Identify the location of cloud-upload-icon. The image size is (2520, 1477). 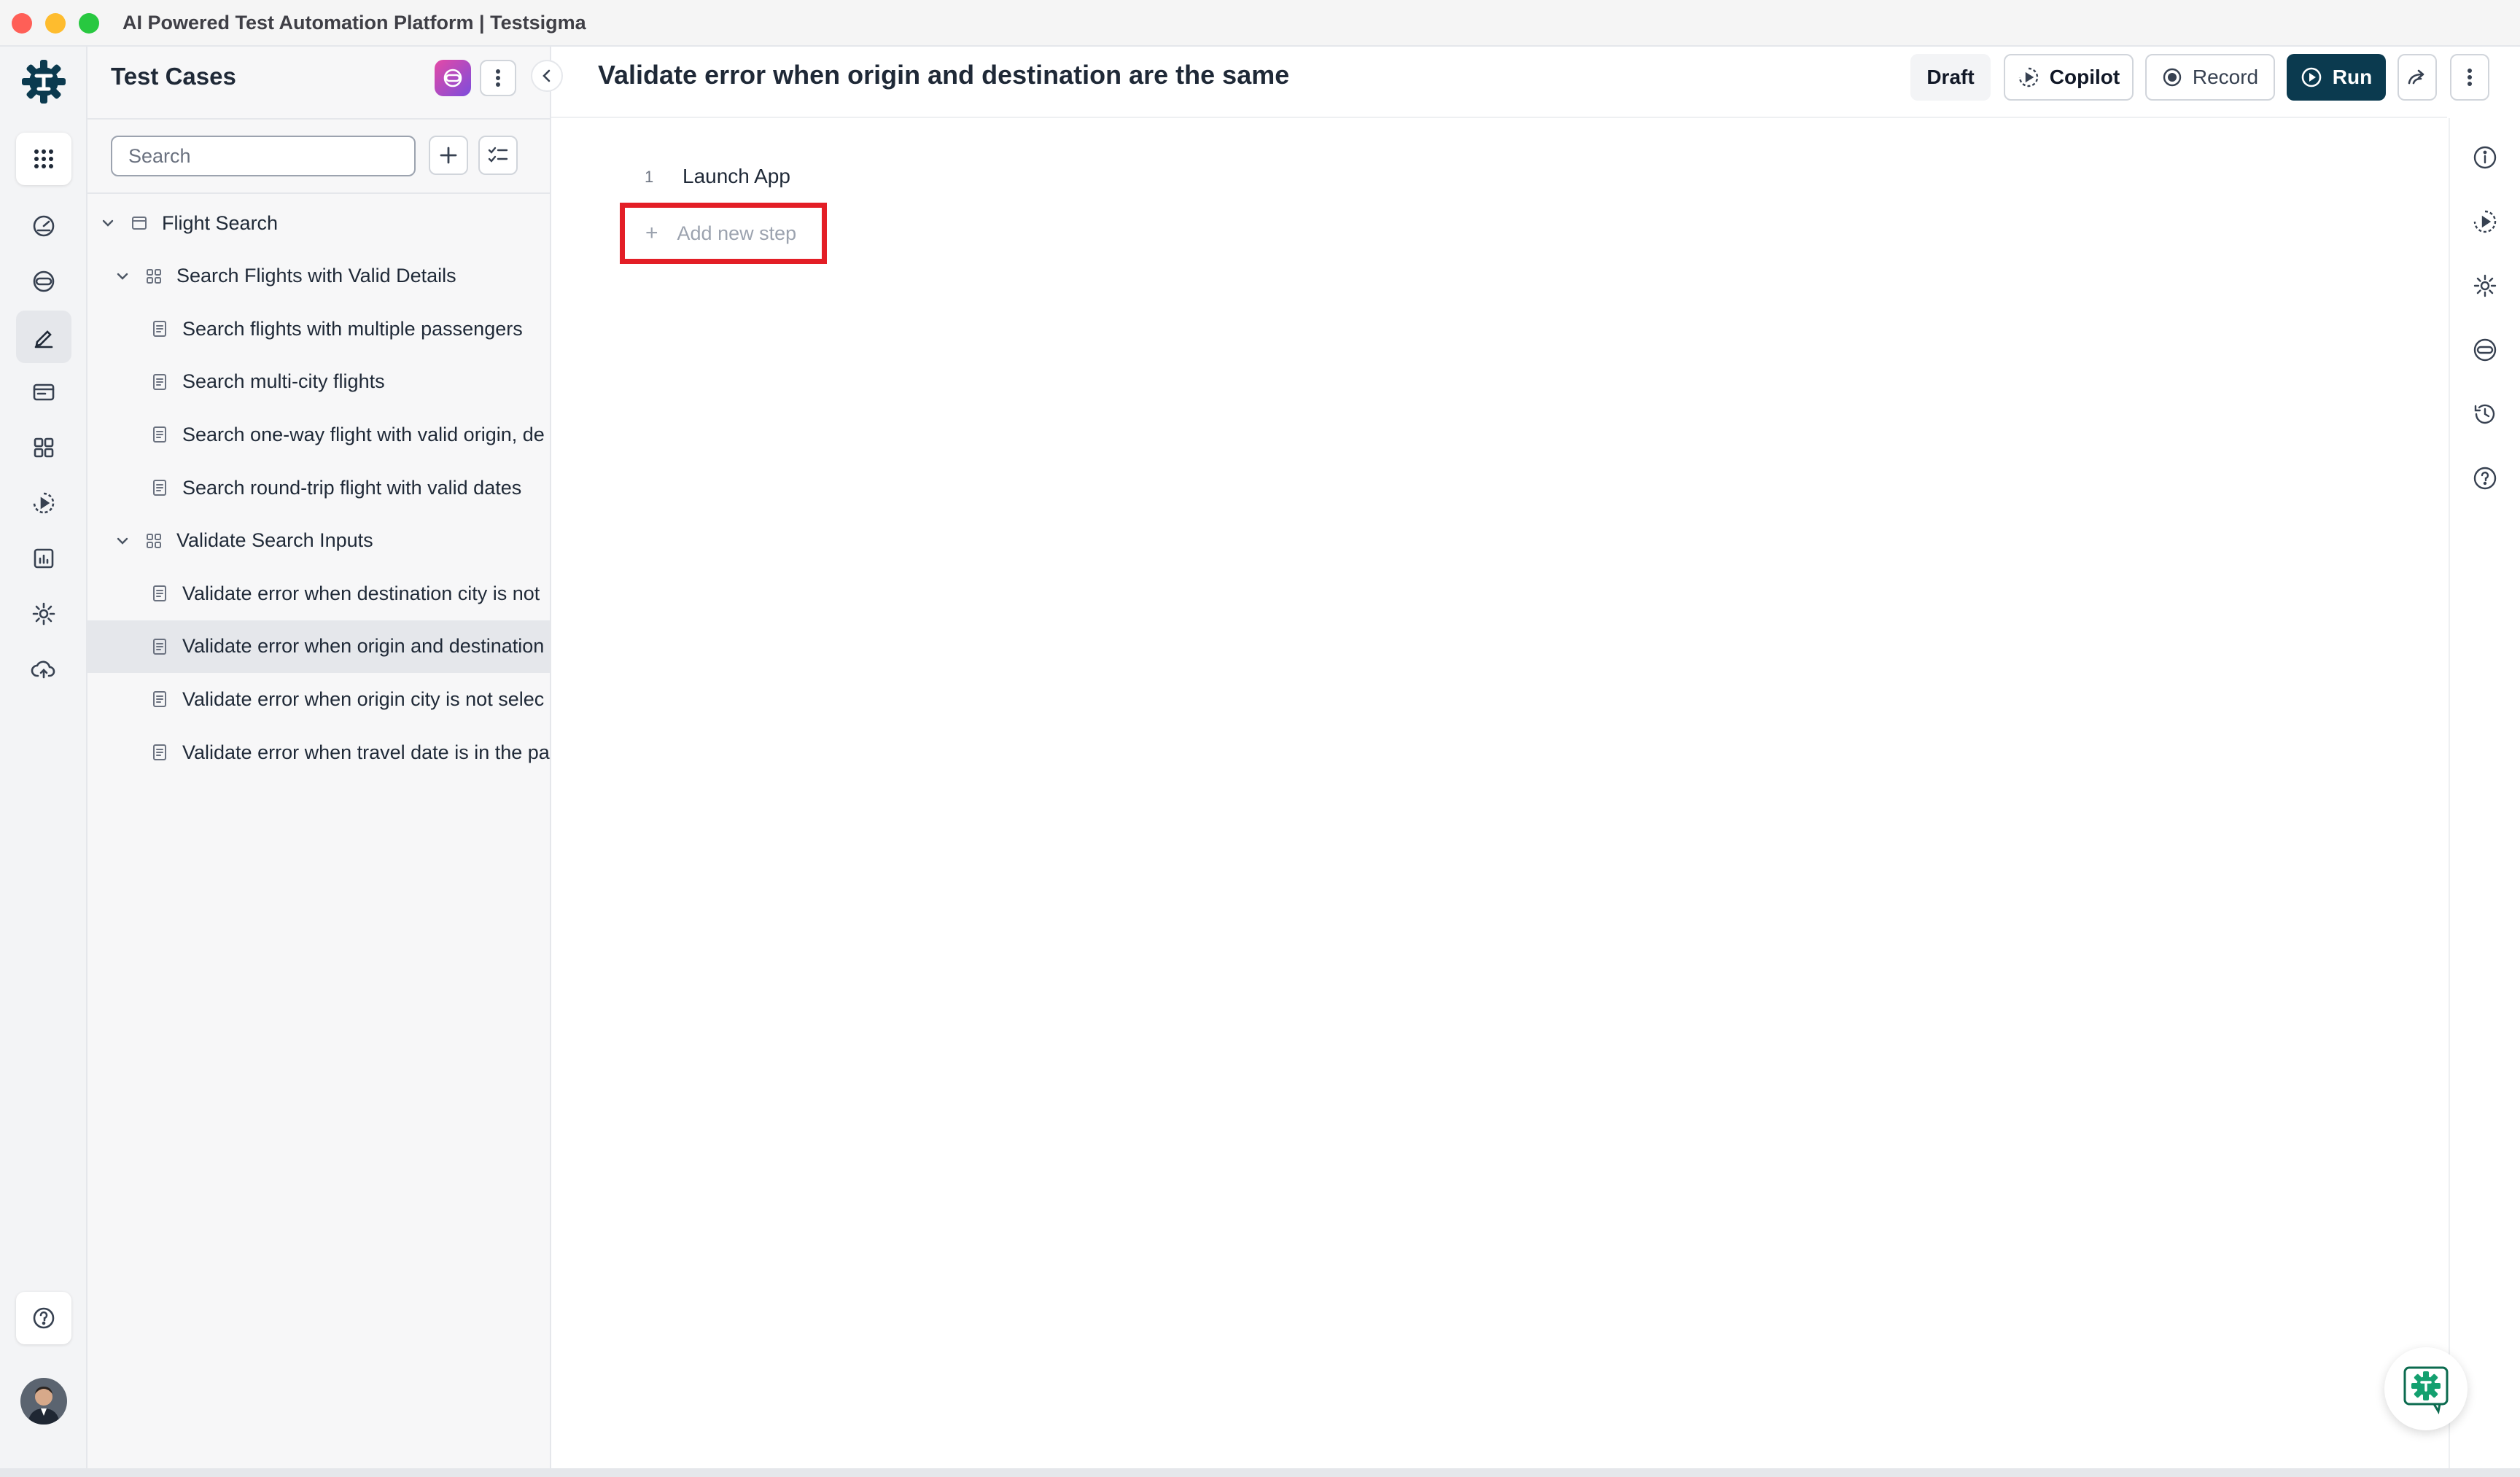
(43, 670).